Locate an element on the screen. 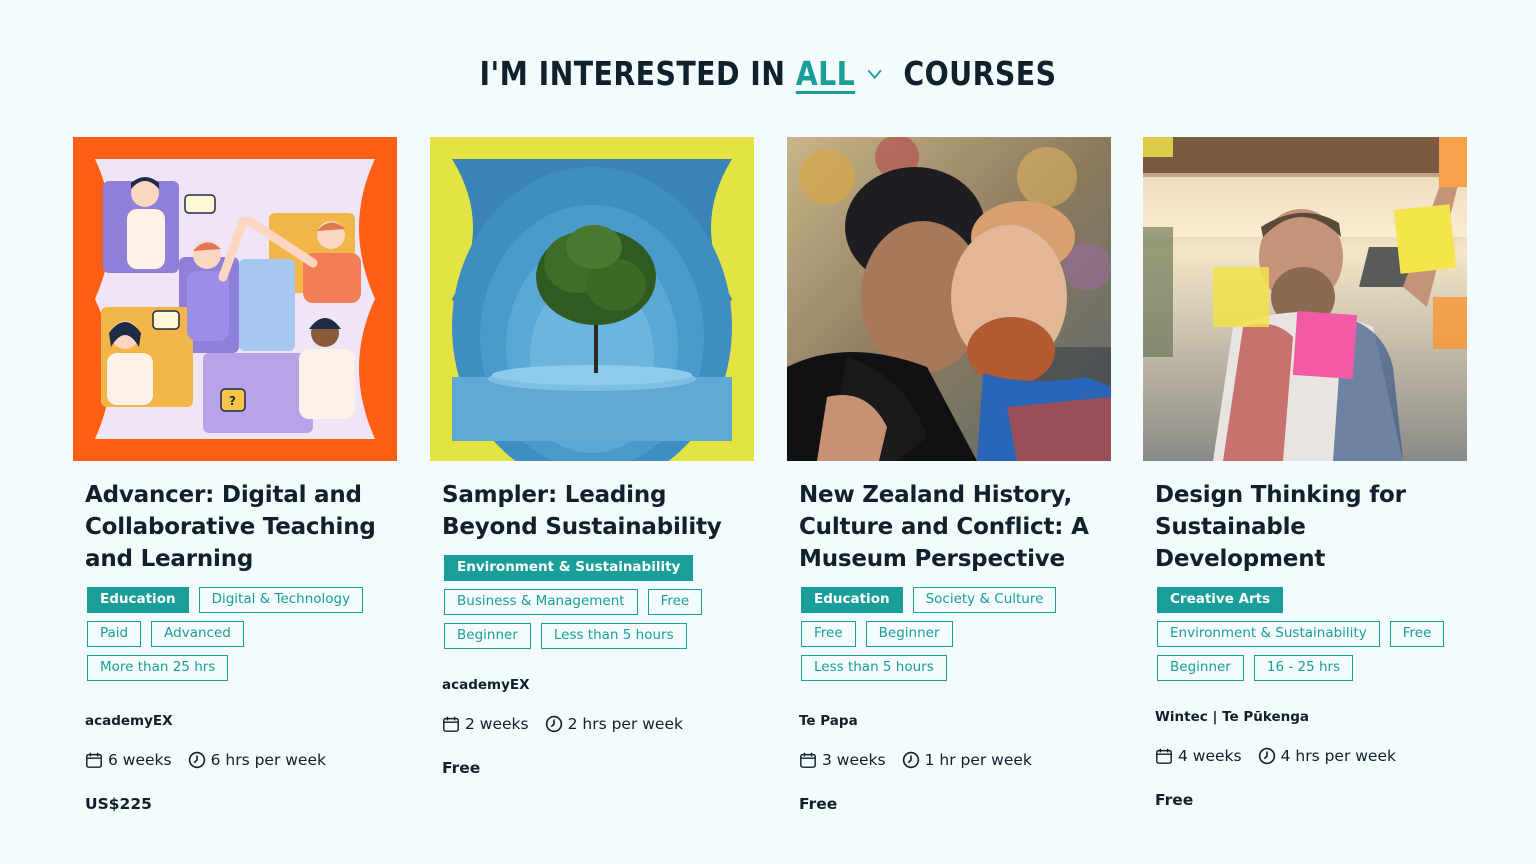 Image resolution: width=1536 pixels, height=864 pixels. course-duration: 6 weeks is located at coordinates (140, 760).